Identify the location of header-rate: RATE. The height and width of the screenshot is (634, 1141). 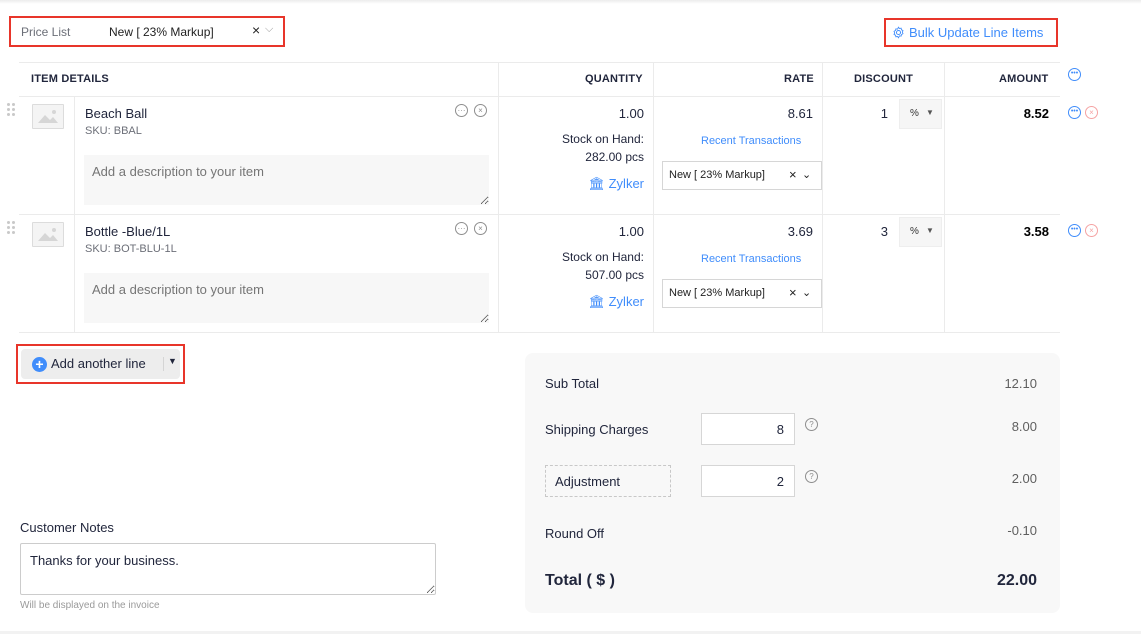
(799, 79).